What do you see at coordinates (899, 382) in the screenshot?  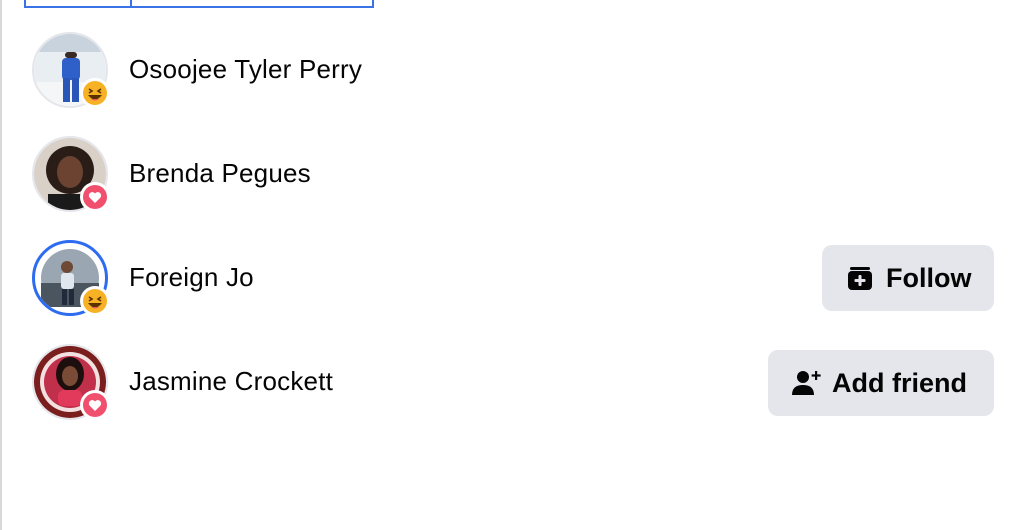 I see `add-friend-button-label: Add friend` at bounding box center [899, 382].